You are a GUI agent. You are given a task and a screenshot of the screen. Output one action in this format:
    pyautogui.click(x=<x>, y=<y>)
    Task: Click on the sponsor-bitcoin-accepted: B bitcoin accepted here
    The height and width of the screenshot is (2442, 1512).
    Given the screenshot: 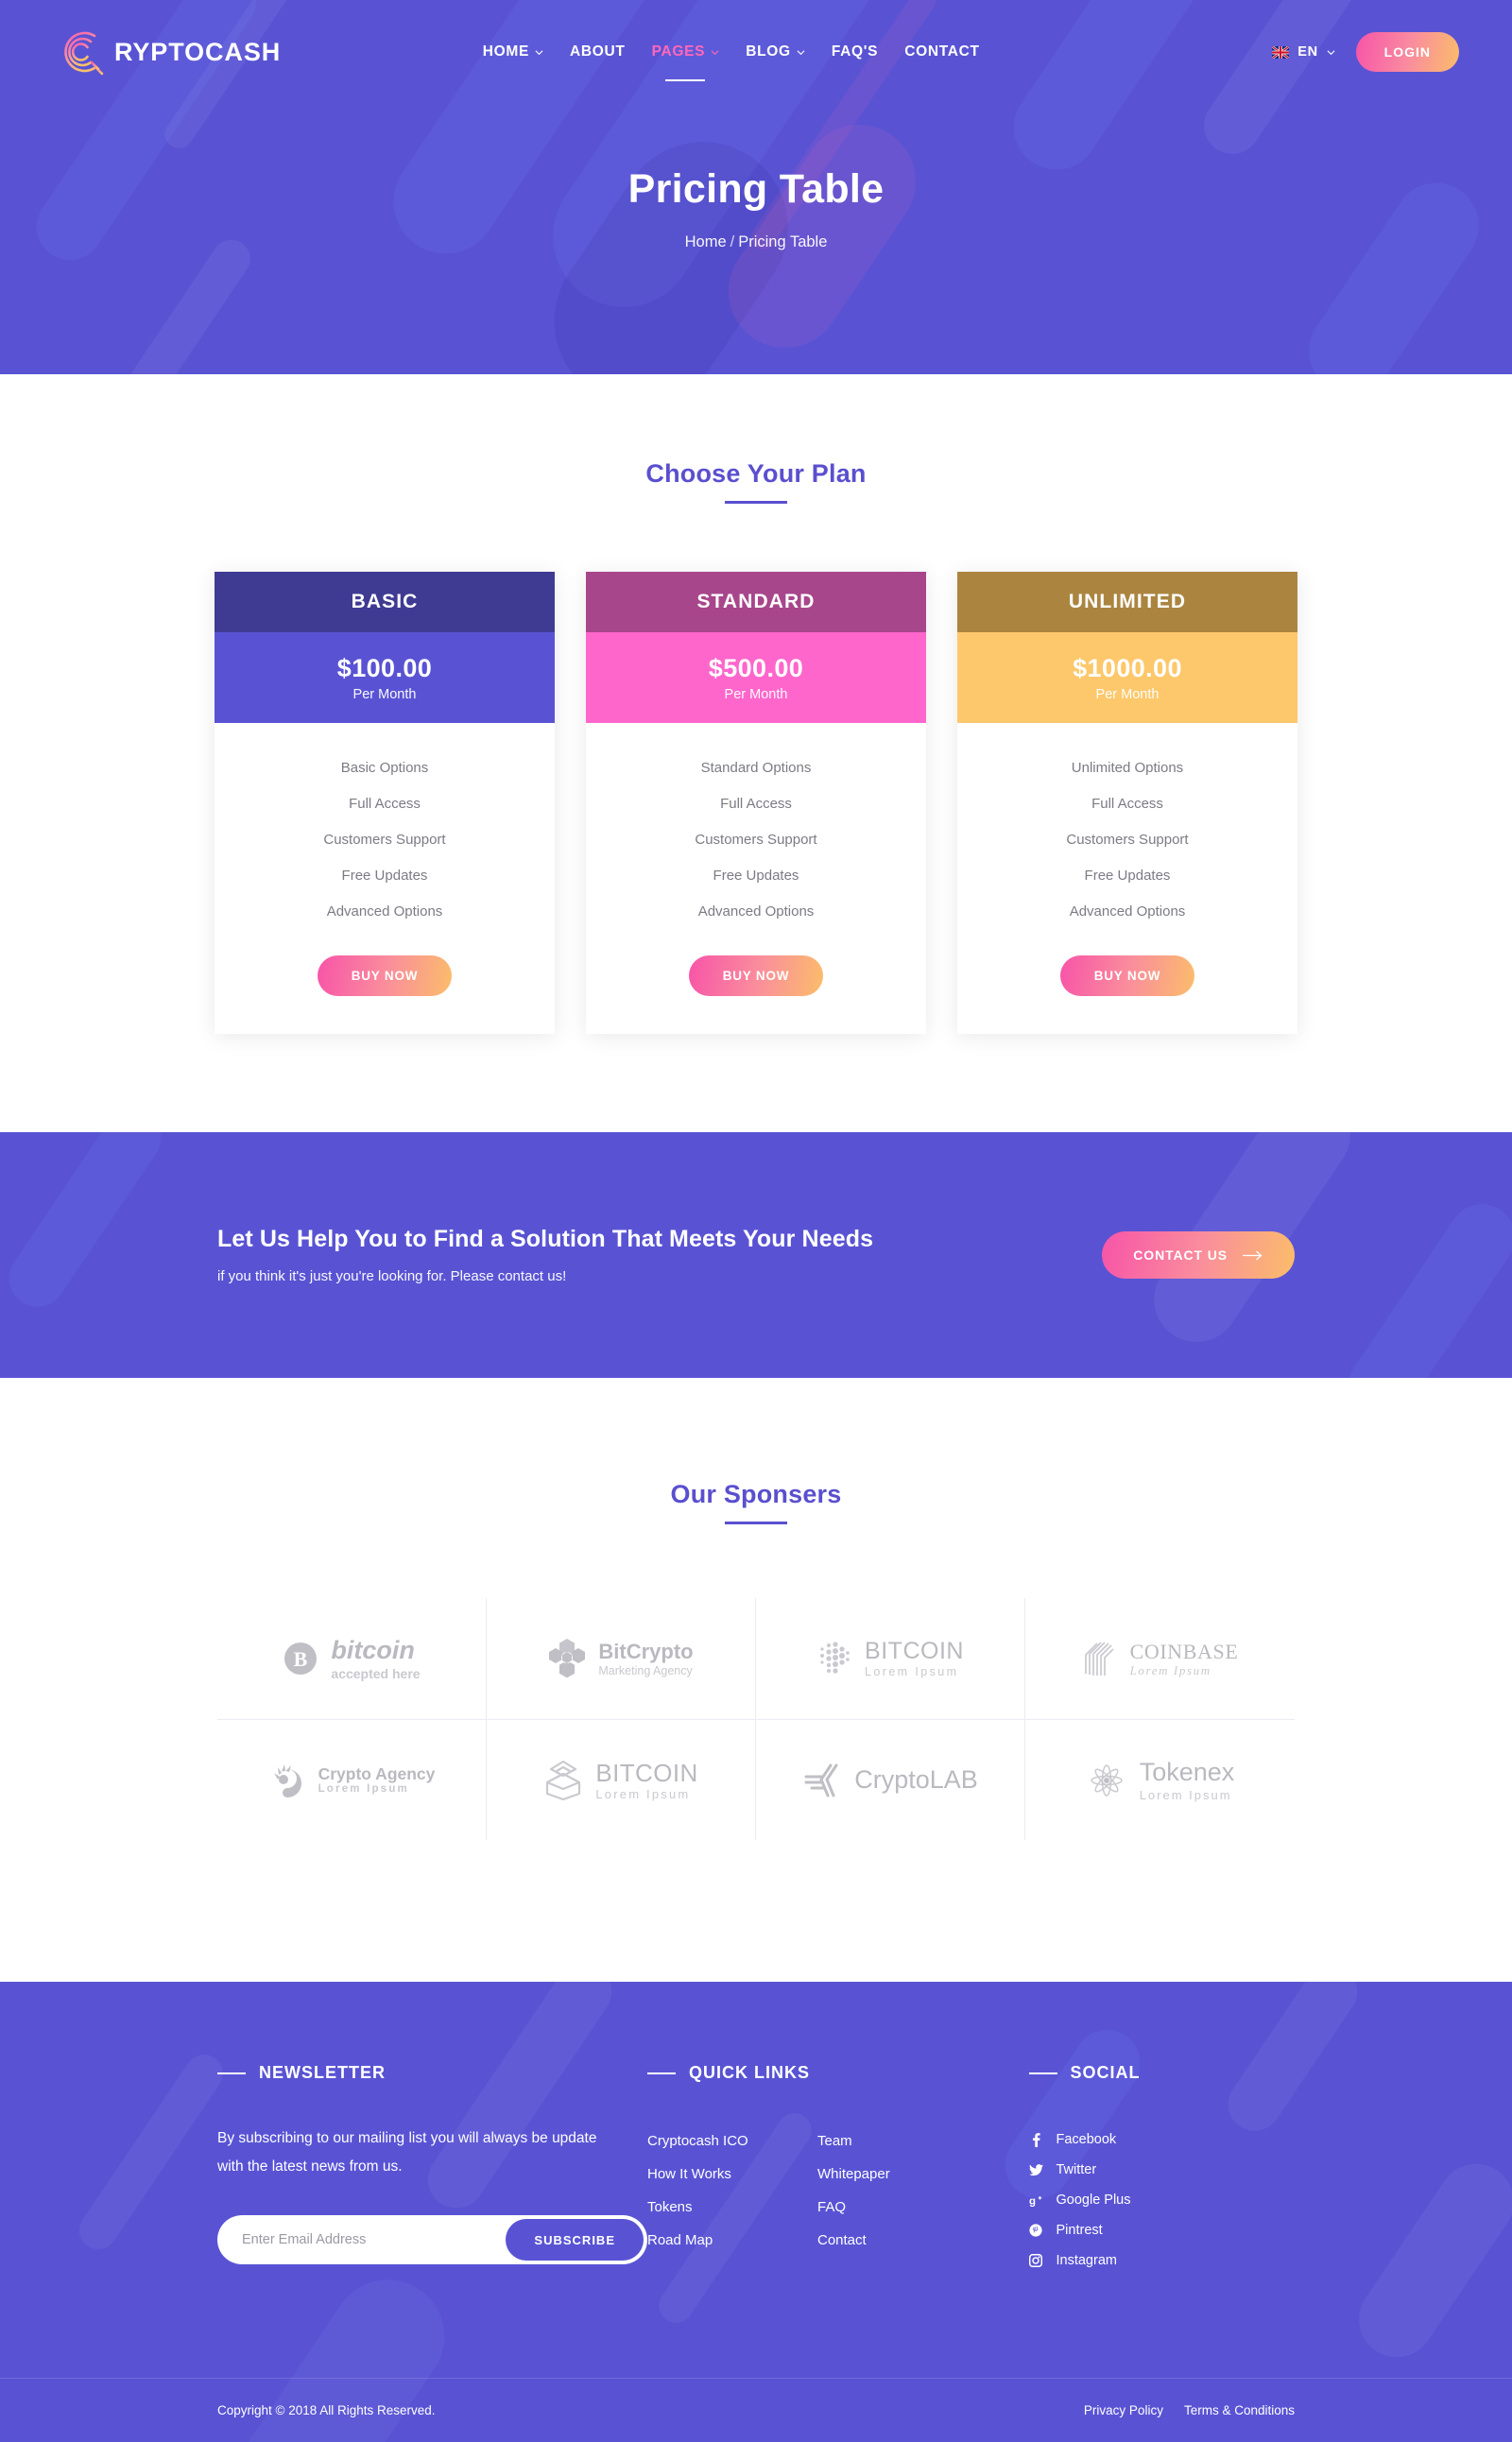 What is the action you would take?
    pyautogui.click(x=352, y=1659)
    